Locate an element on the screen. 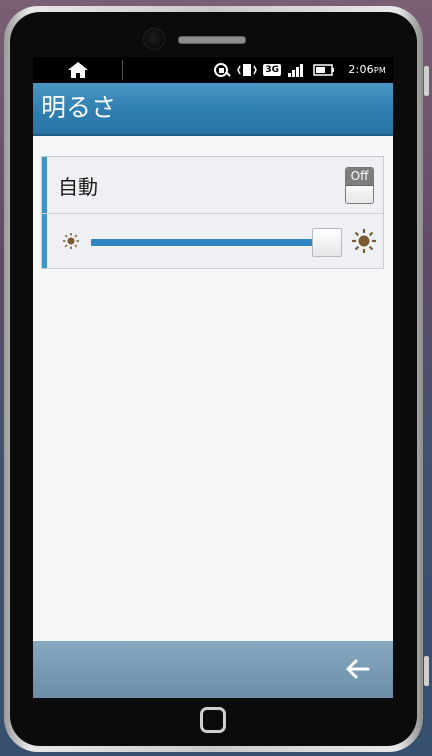  status-bar: 3G 2:06PM is located at coordinates (213, 70).